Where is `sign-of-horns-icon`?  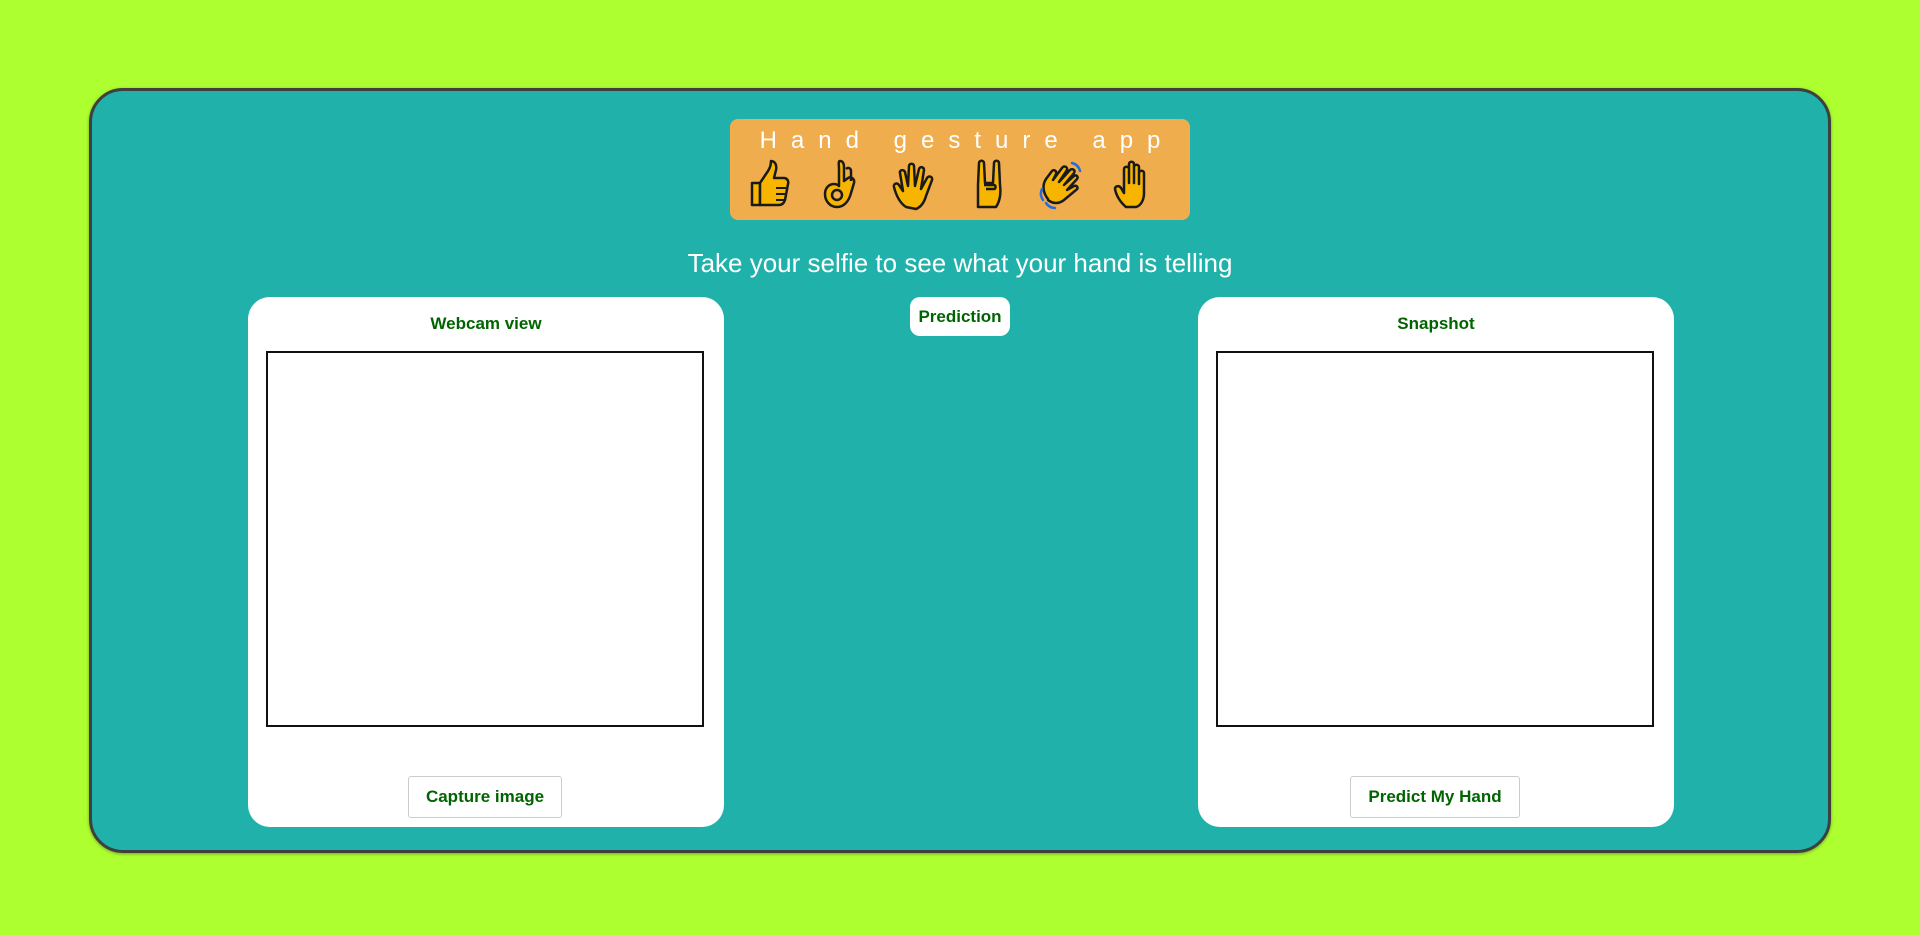 sign-of-horns-icon is located at coordinates (989, 184).